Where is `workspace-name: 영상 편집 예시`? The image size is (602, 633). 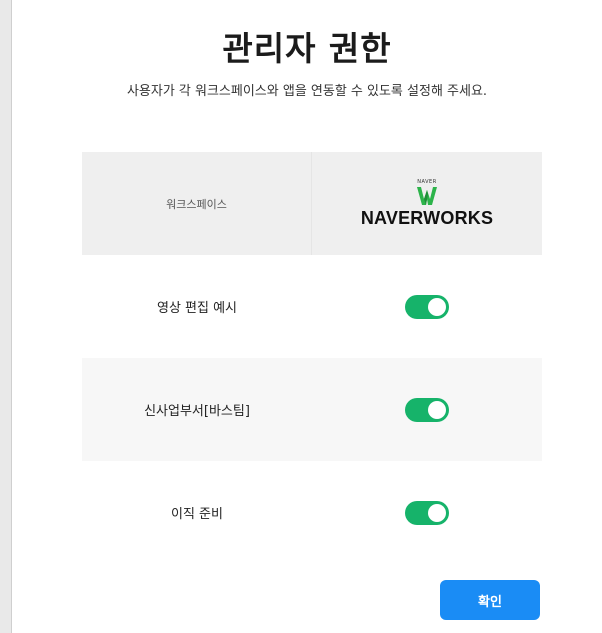 workspace-name: 영상 편집 예시 is located at coordinates (197, 308).